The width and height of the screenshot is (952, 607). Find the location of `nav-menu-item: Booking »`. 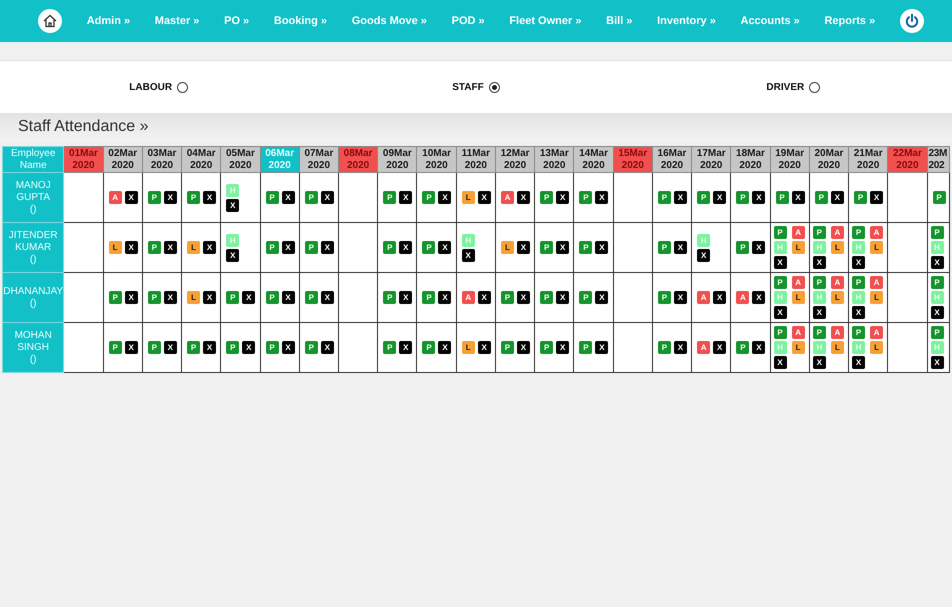

nav-menu-item: Booking » is located at coordinates (301, 21).